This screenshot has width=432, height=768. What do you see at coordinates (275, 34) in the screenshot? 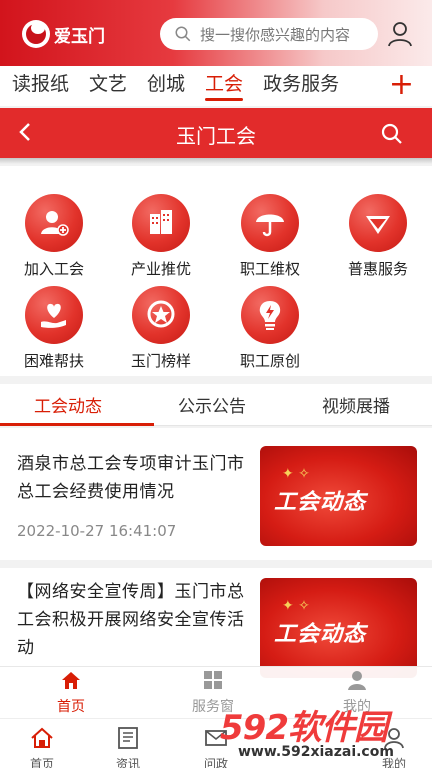
I see `search-placeholder: 搜一搜你感兴趣的内容` at bounding box center [275, 34].